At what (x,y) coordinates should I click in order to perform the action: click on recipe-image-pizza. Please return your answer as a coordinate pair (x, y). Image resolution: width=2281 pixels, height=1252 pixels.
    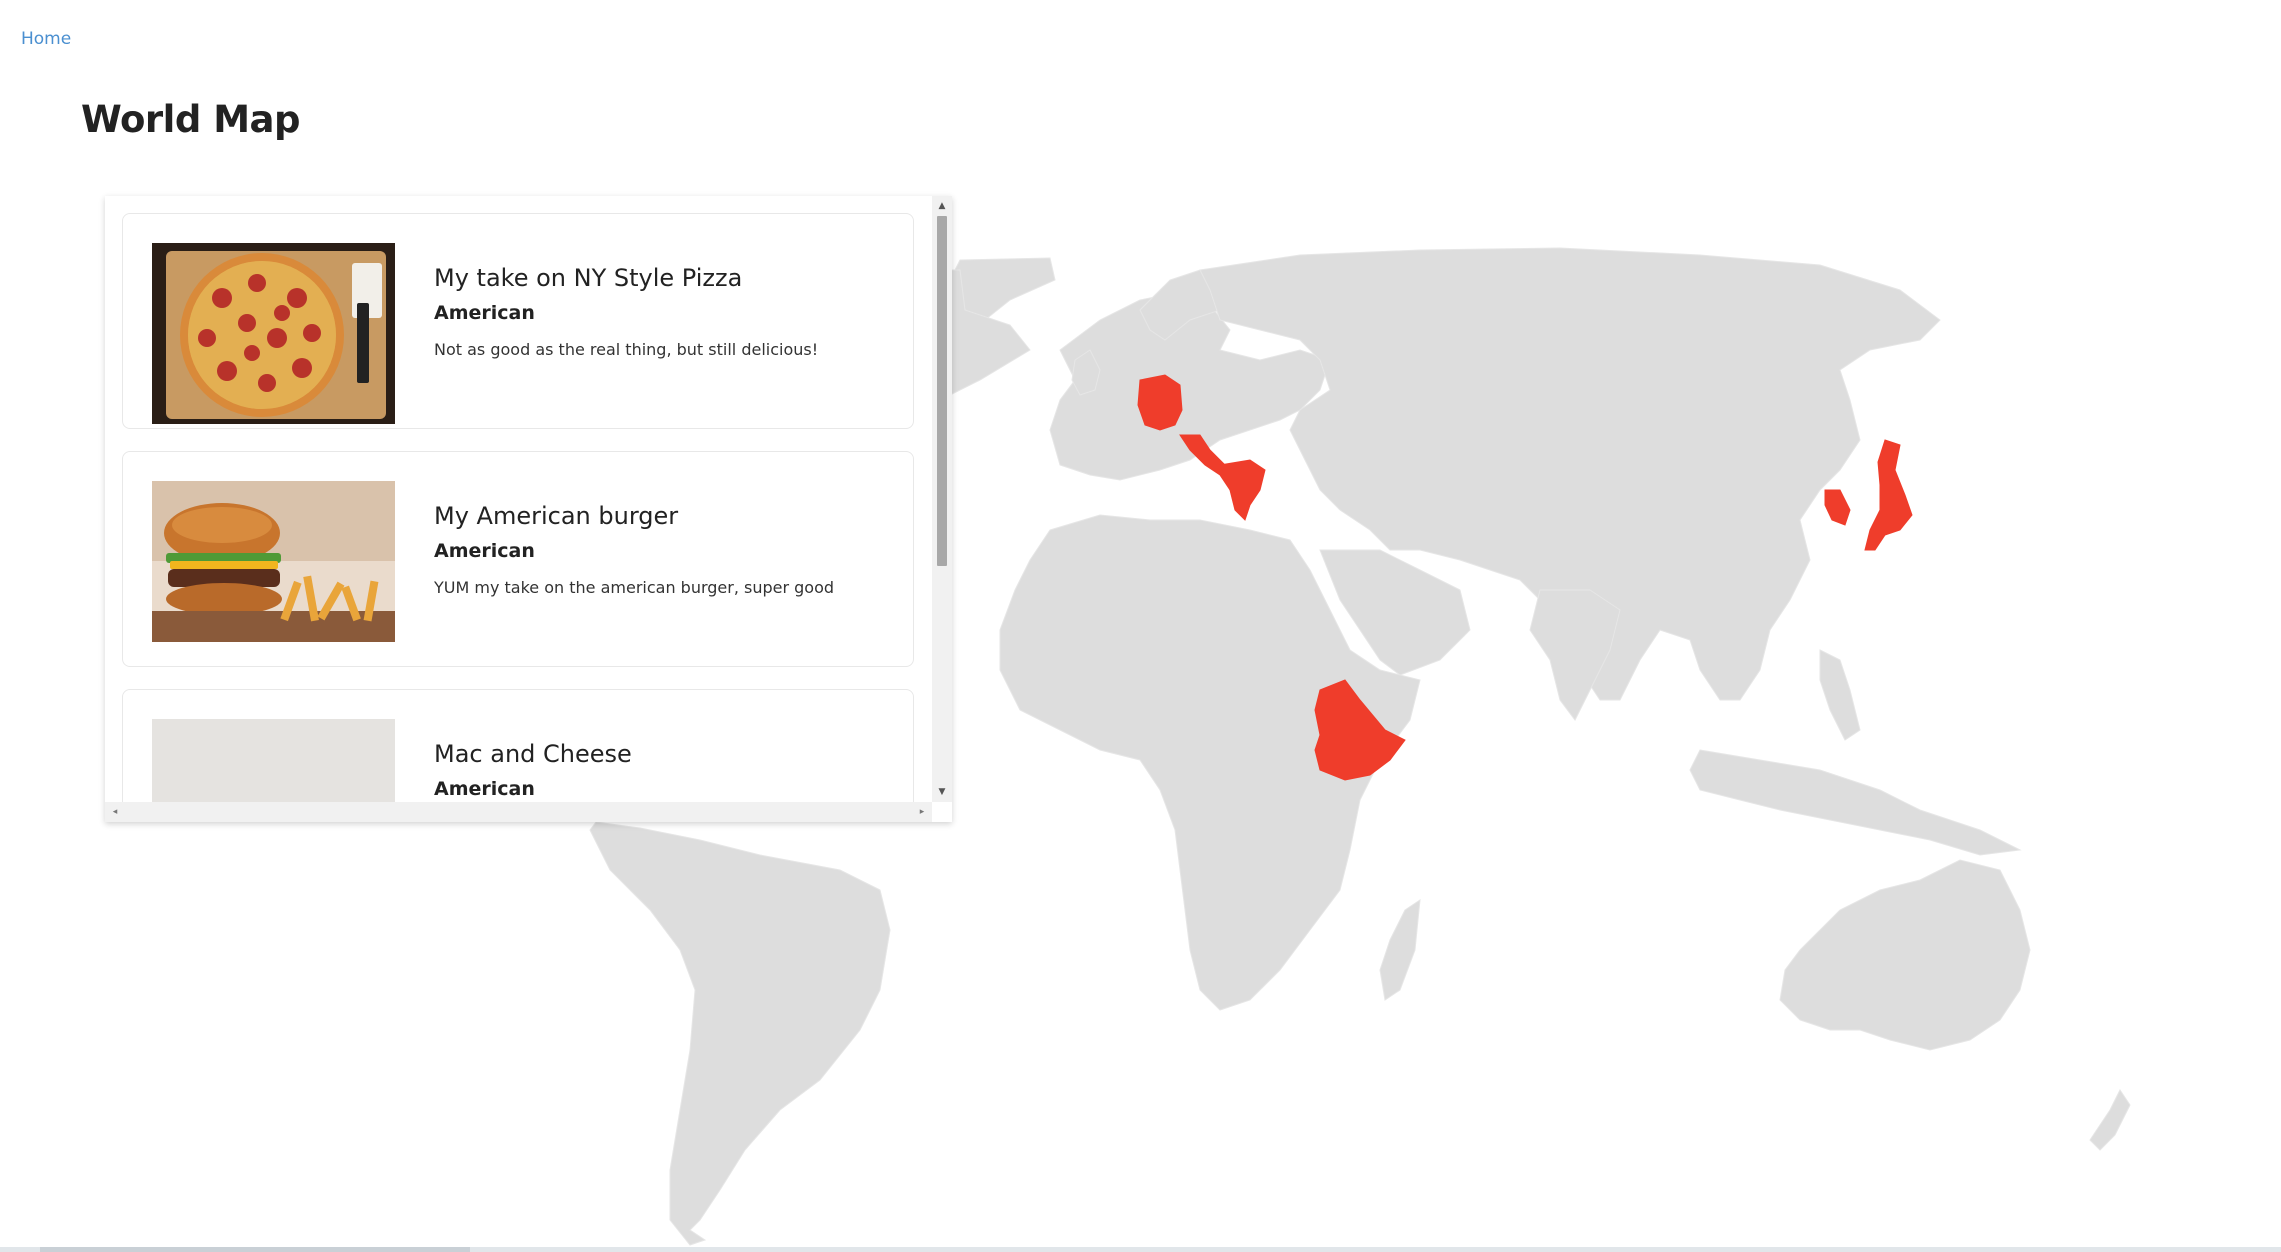
    Looking at the image, I should click on (273, 333).